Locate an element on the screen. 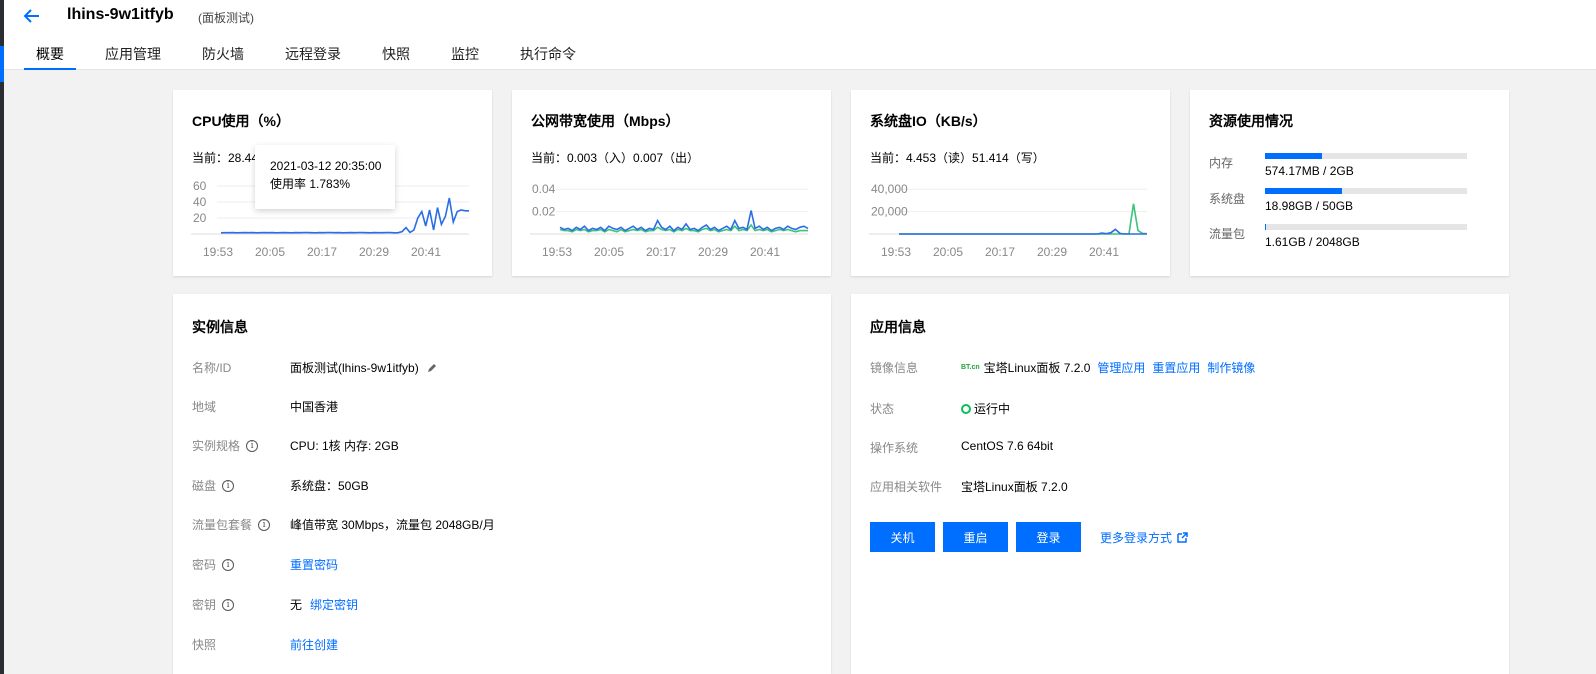 This screenshot has height=674, width=1596. spec-value: CPU: 1核 内存: 2GB is located at coordinates (344, 446).